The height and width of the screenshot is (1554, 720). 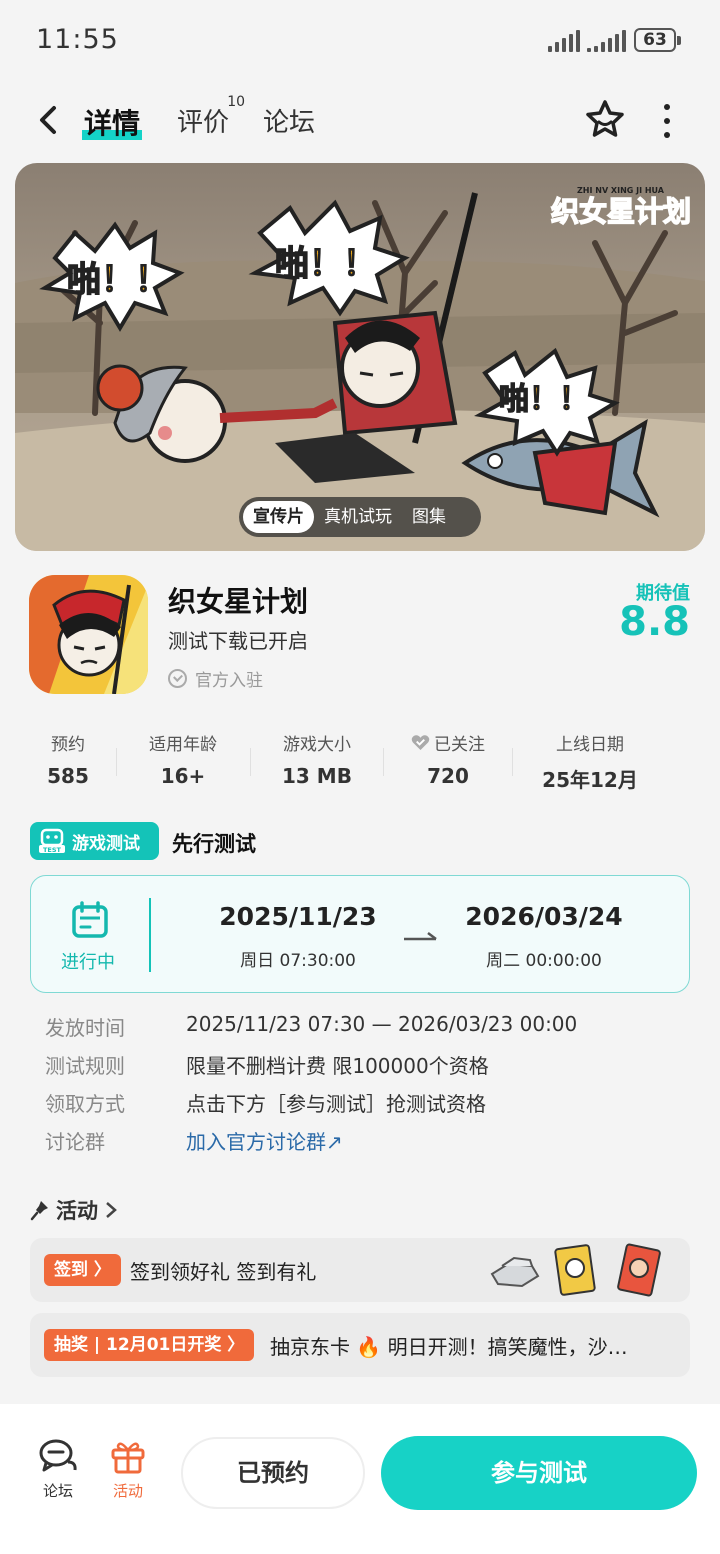 What do you see at coordinates (236, 102) in the screenshot?
I see `reviews-count-badge: 10` at bounding box center [236, 102].